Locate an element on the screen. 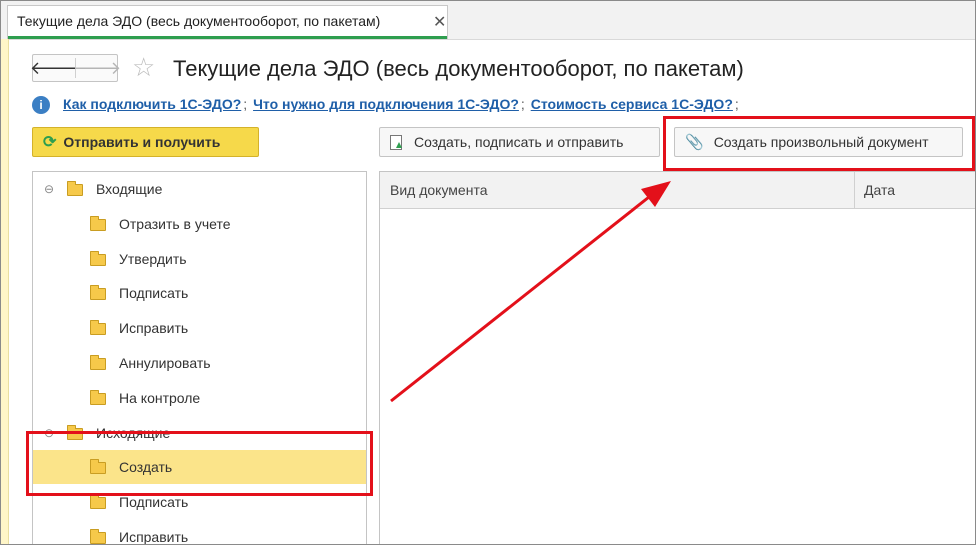  tree-item: На контроле is located at coordinates (199, 398).